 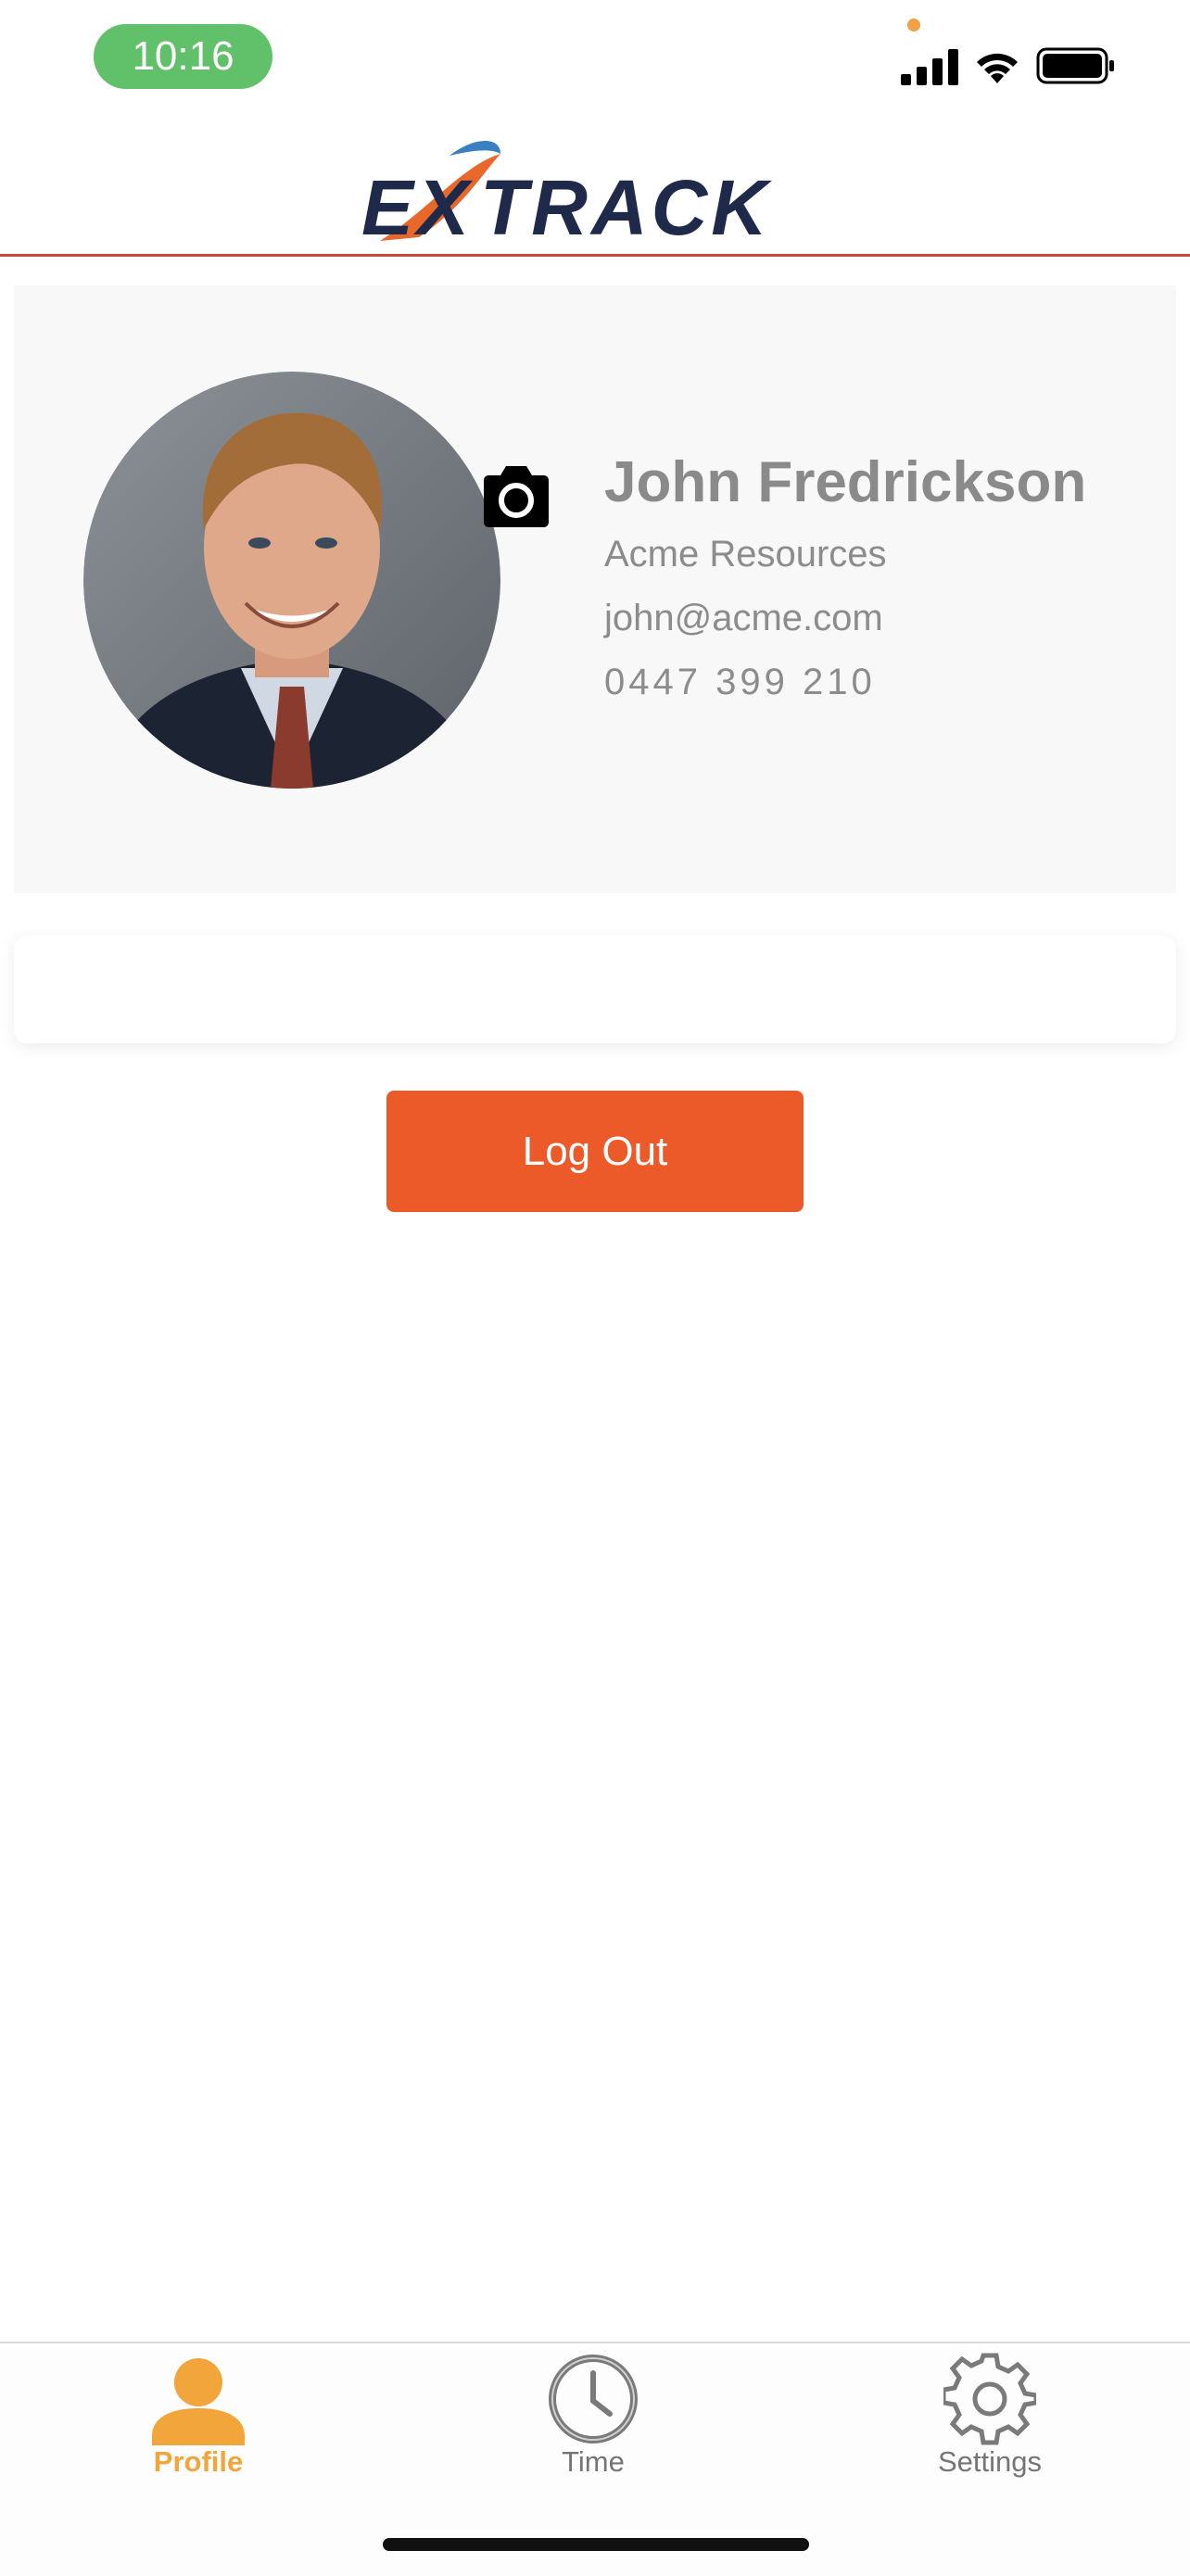 I want to click on change-photo-button, so click(x=516, y=496).